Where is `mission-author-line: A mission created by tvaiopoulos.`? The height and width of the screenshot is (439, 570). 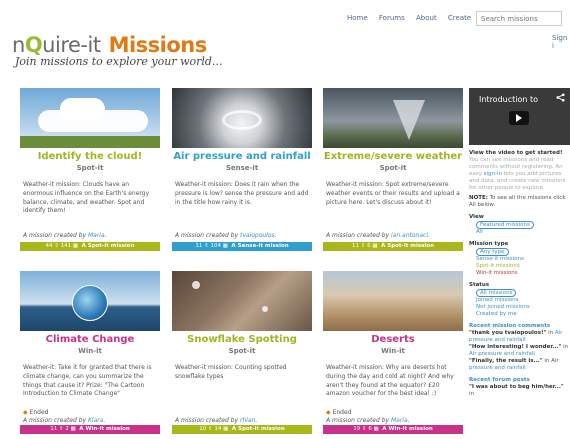 mission-author-line: A mission created by tvaiopoulos. is located at coordinates (226, 235).